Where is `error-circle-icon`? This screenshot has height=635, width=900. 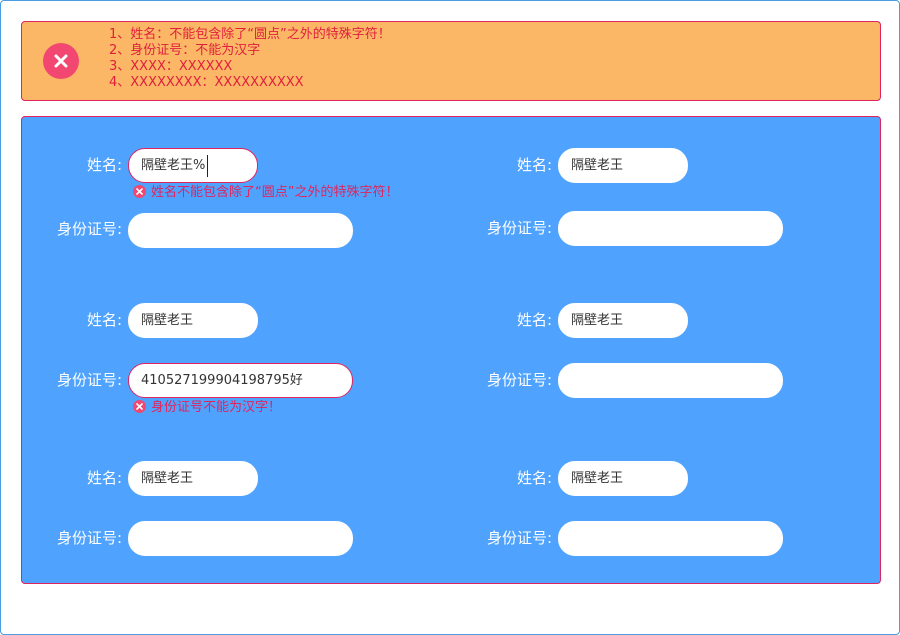 error-circle-icon is located at coordinates (61, 61).